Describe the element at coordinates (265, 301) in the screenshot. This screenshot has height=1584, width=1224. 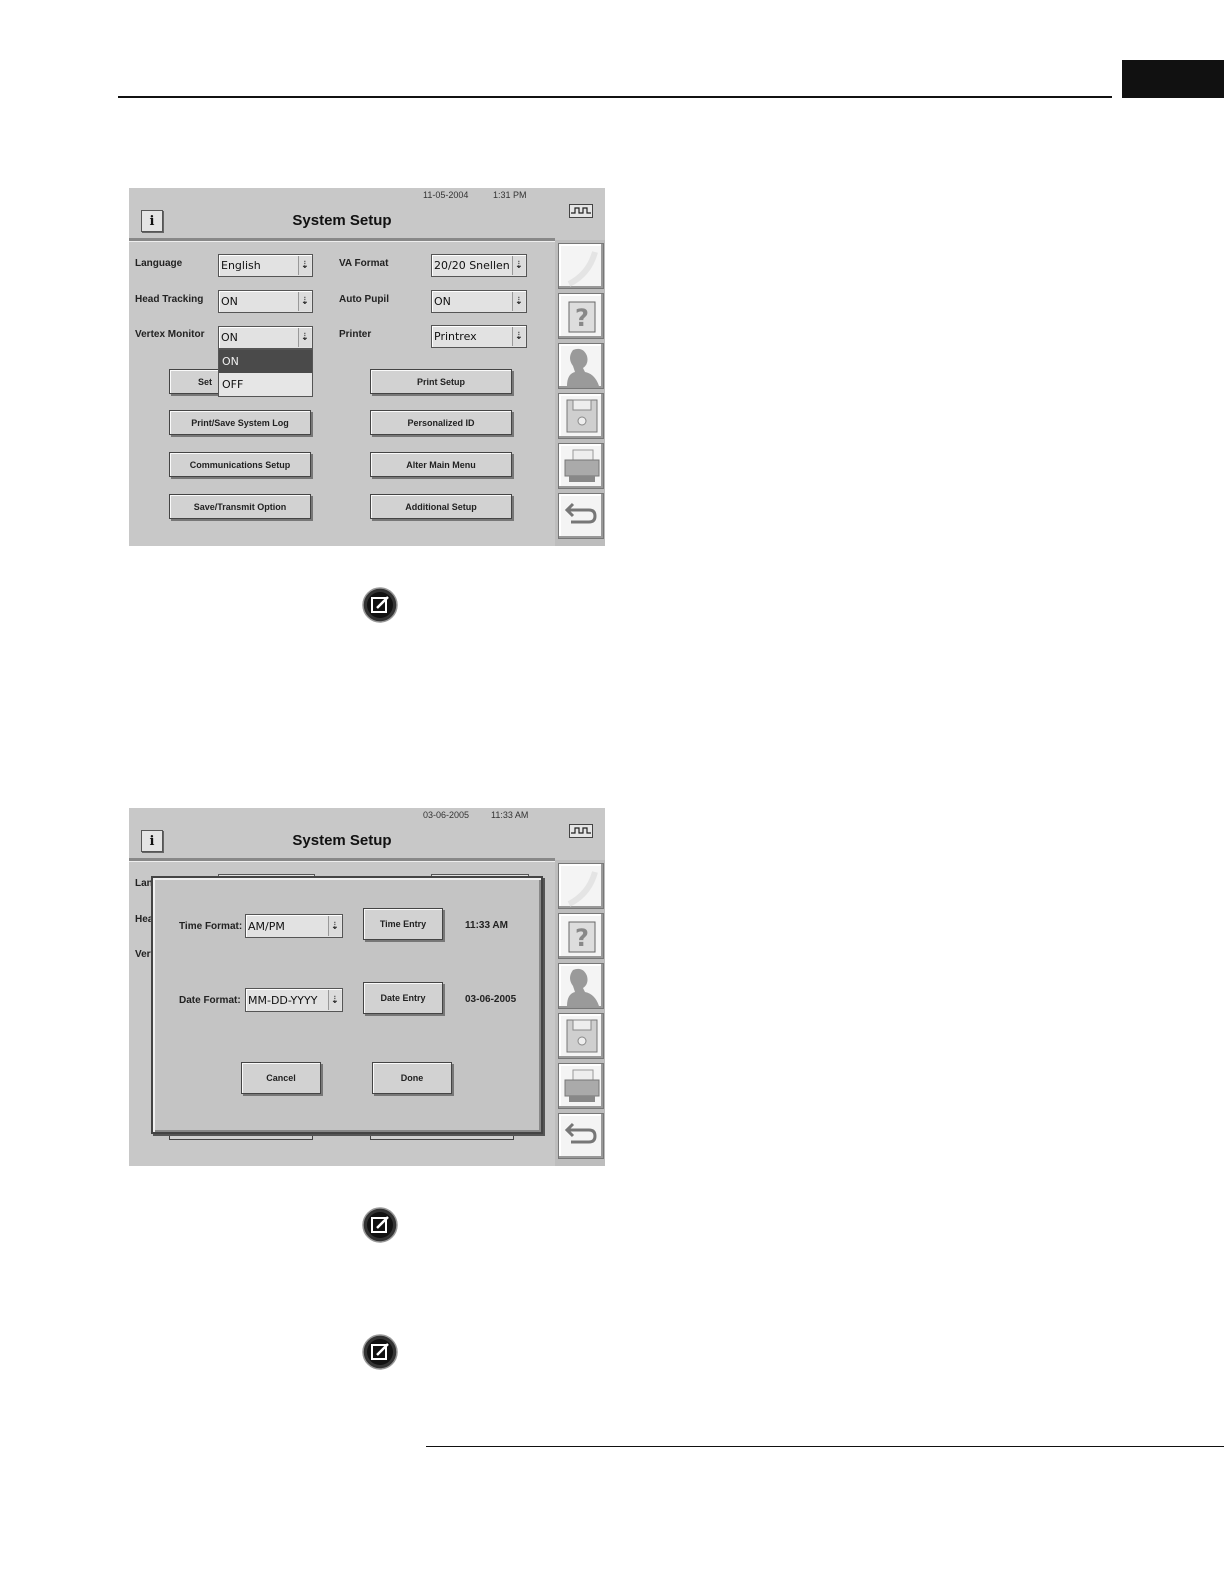
I see `head-tracking-select: ON ⇣` at that location.